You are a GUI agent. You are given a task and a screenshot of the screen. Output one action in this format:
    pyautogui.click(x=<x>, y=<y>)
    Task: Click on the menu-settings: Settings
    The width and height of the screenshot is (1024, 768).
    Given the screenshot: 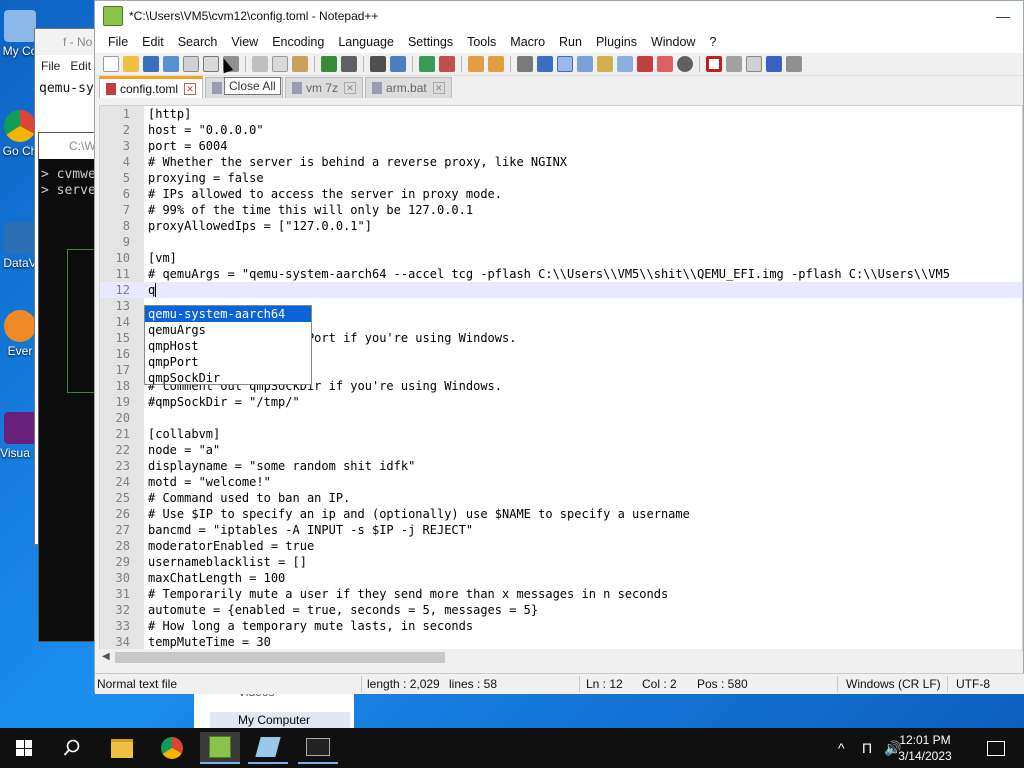 What is the action you would take?
    pyautogui.click(x=430, y=42)
    